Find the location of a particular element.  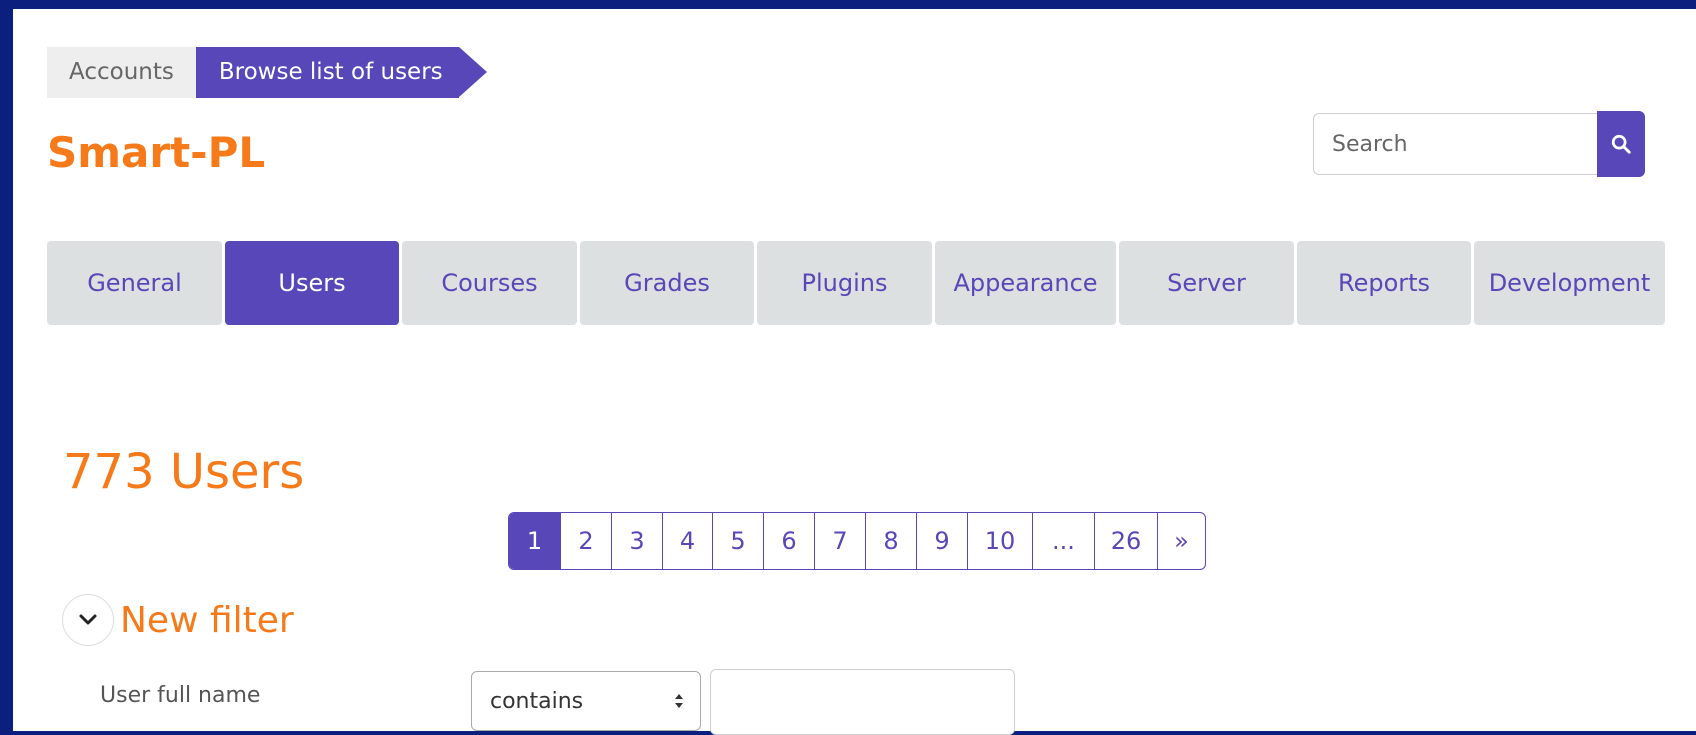

page-link: 4 is located at coordinates (687, 541).